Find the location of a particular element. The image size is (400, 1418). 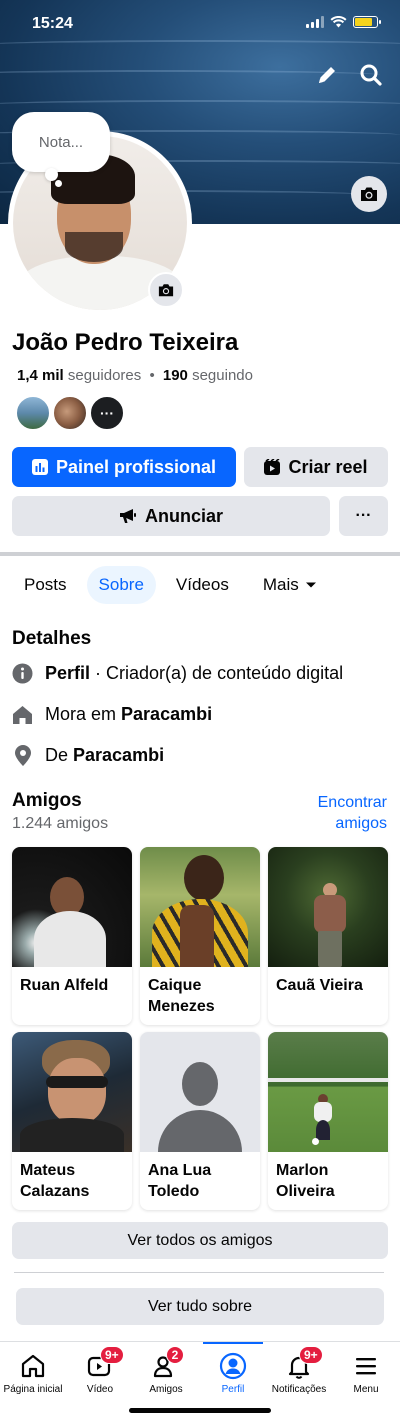

nav-label: Notificações is located at coordinates (299, 1389).